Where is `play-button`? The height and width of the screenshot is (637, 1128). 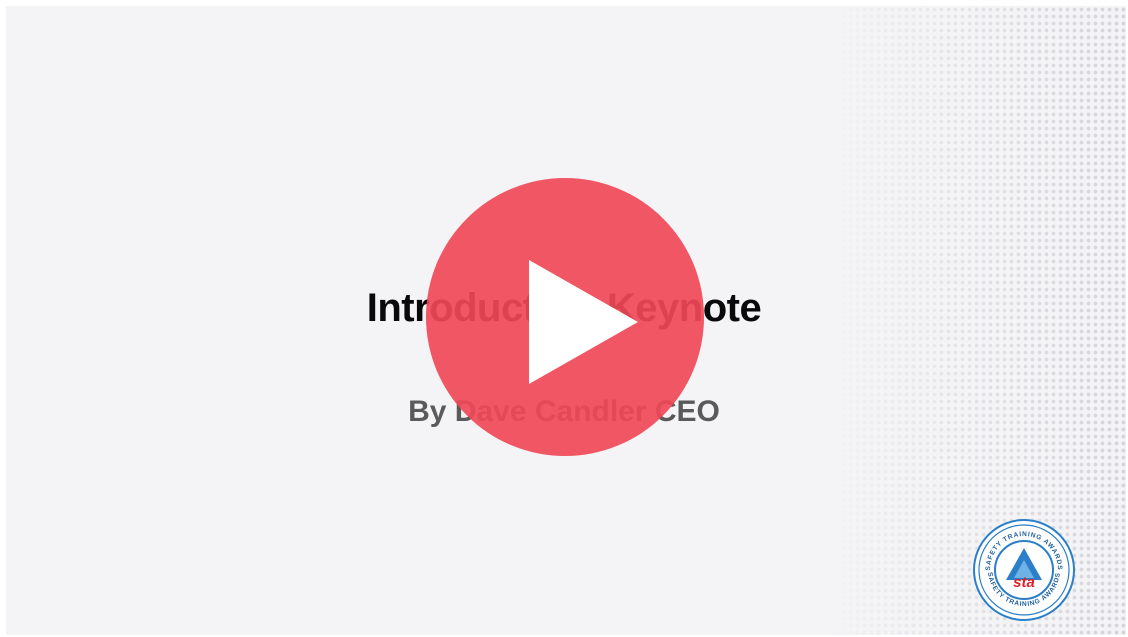
play-button is located at coordinates (565, 317).